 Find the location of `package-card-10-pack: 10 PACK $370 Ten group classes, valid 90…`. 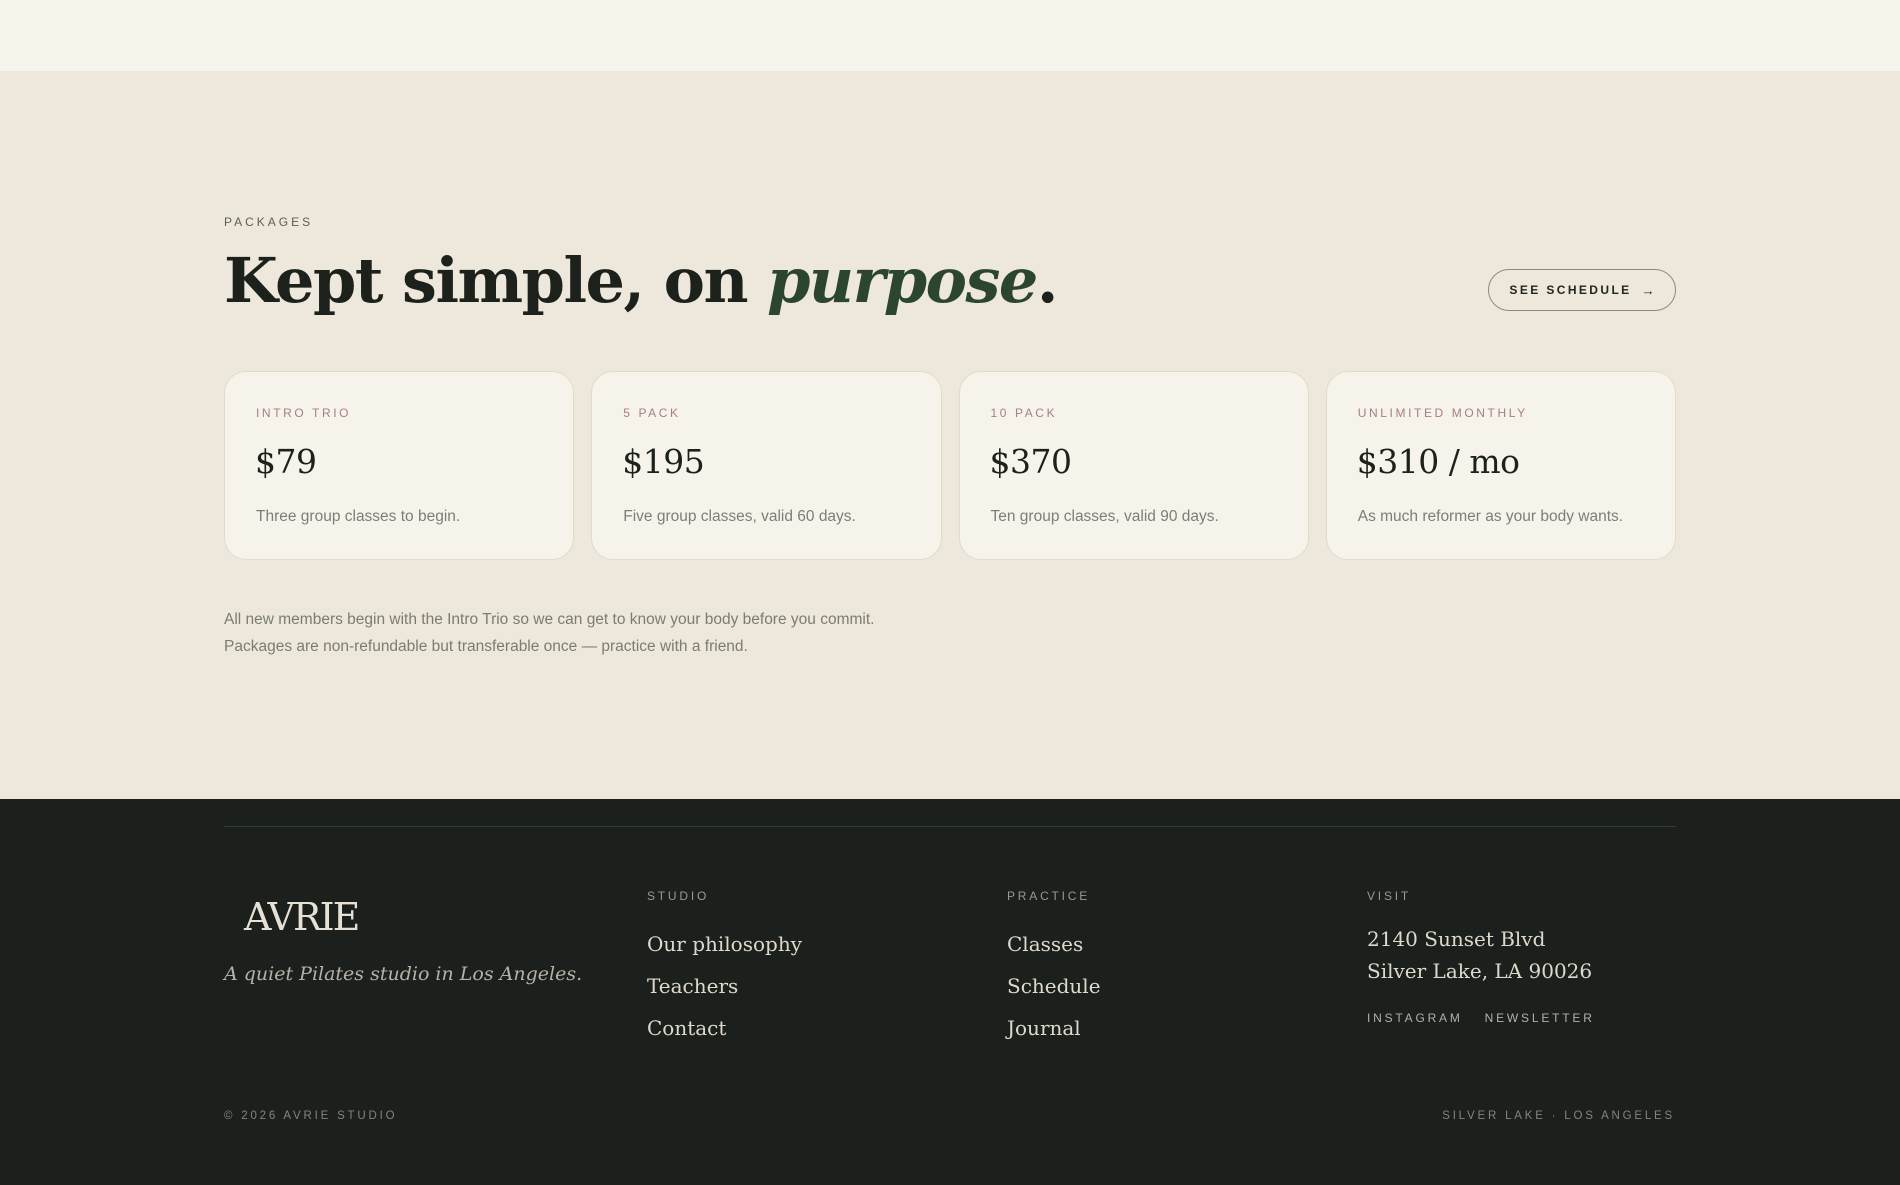

package-card-10-pack: 10 PACK $370 Ten group classes, valid 90… is located at coordinates (1133, 465).